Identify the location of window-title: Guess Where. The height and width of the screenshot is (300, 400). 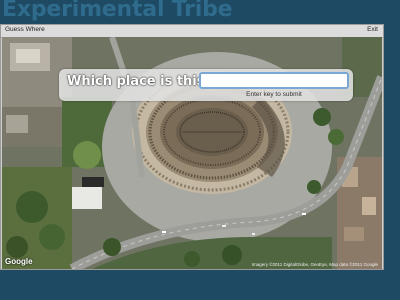
(25, 29).